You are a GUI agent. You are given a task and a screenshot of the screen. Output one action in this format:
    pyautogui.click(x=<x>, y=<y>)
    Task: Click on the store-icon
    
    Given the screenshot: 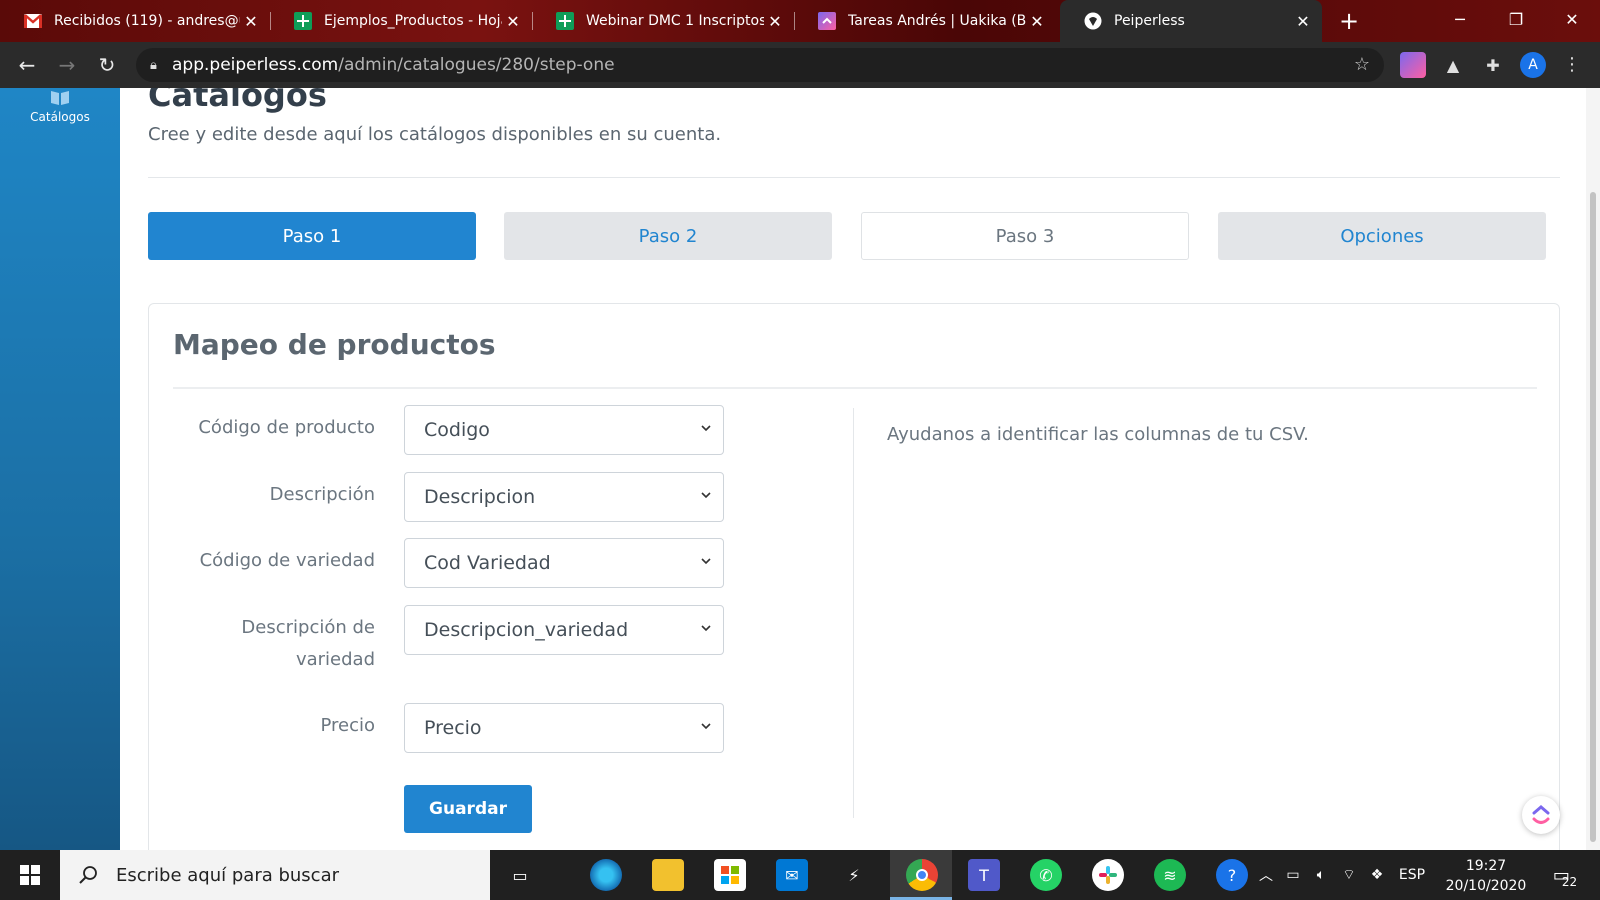 What is the action you would take?
    pyautogui.click(x=730, y=875)
    